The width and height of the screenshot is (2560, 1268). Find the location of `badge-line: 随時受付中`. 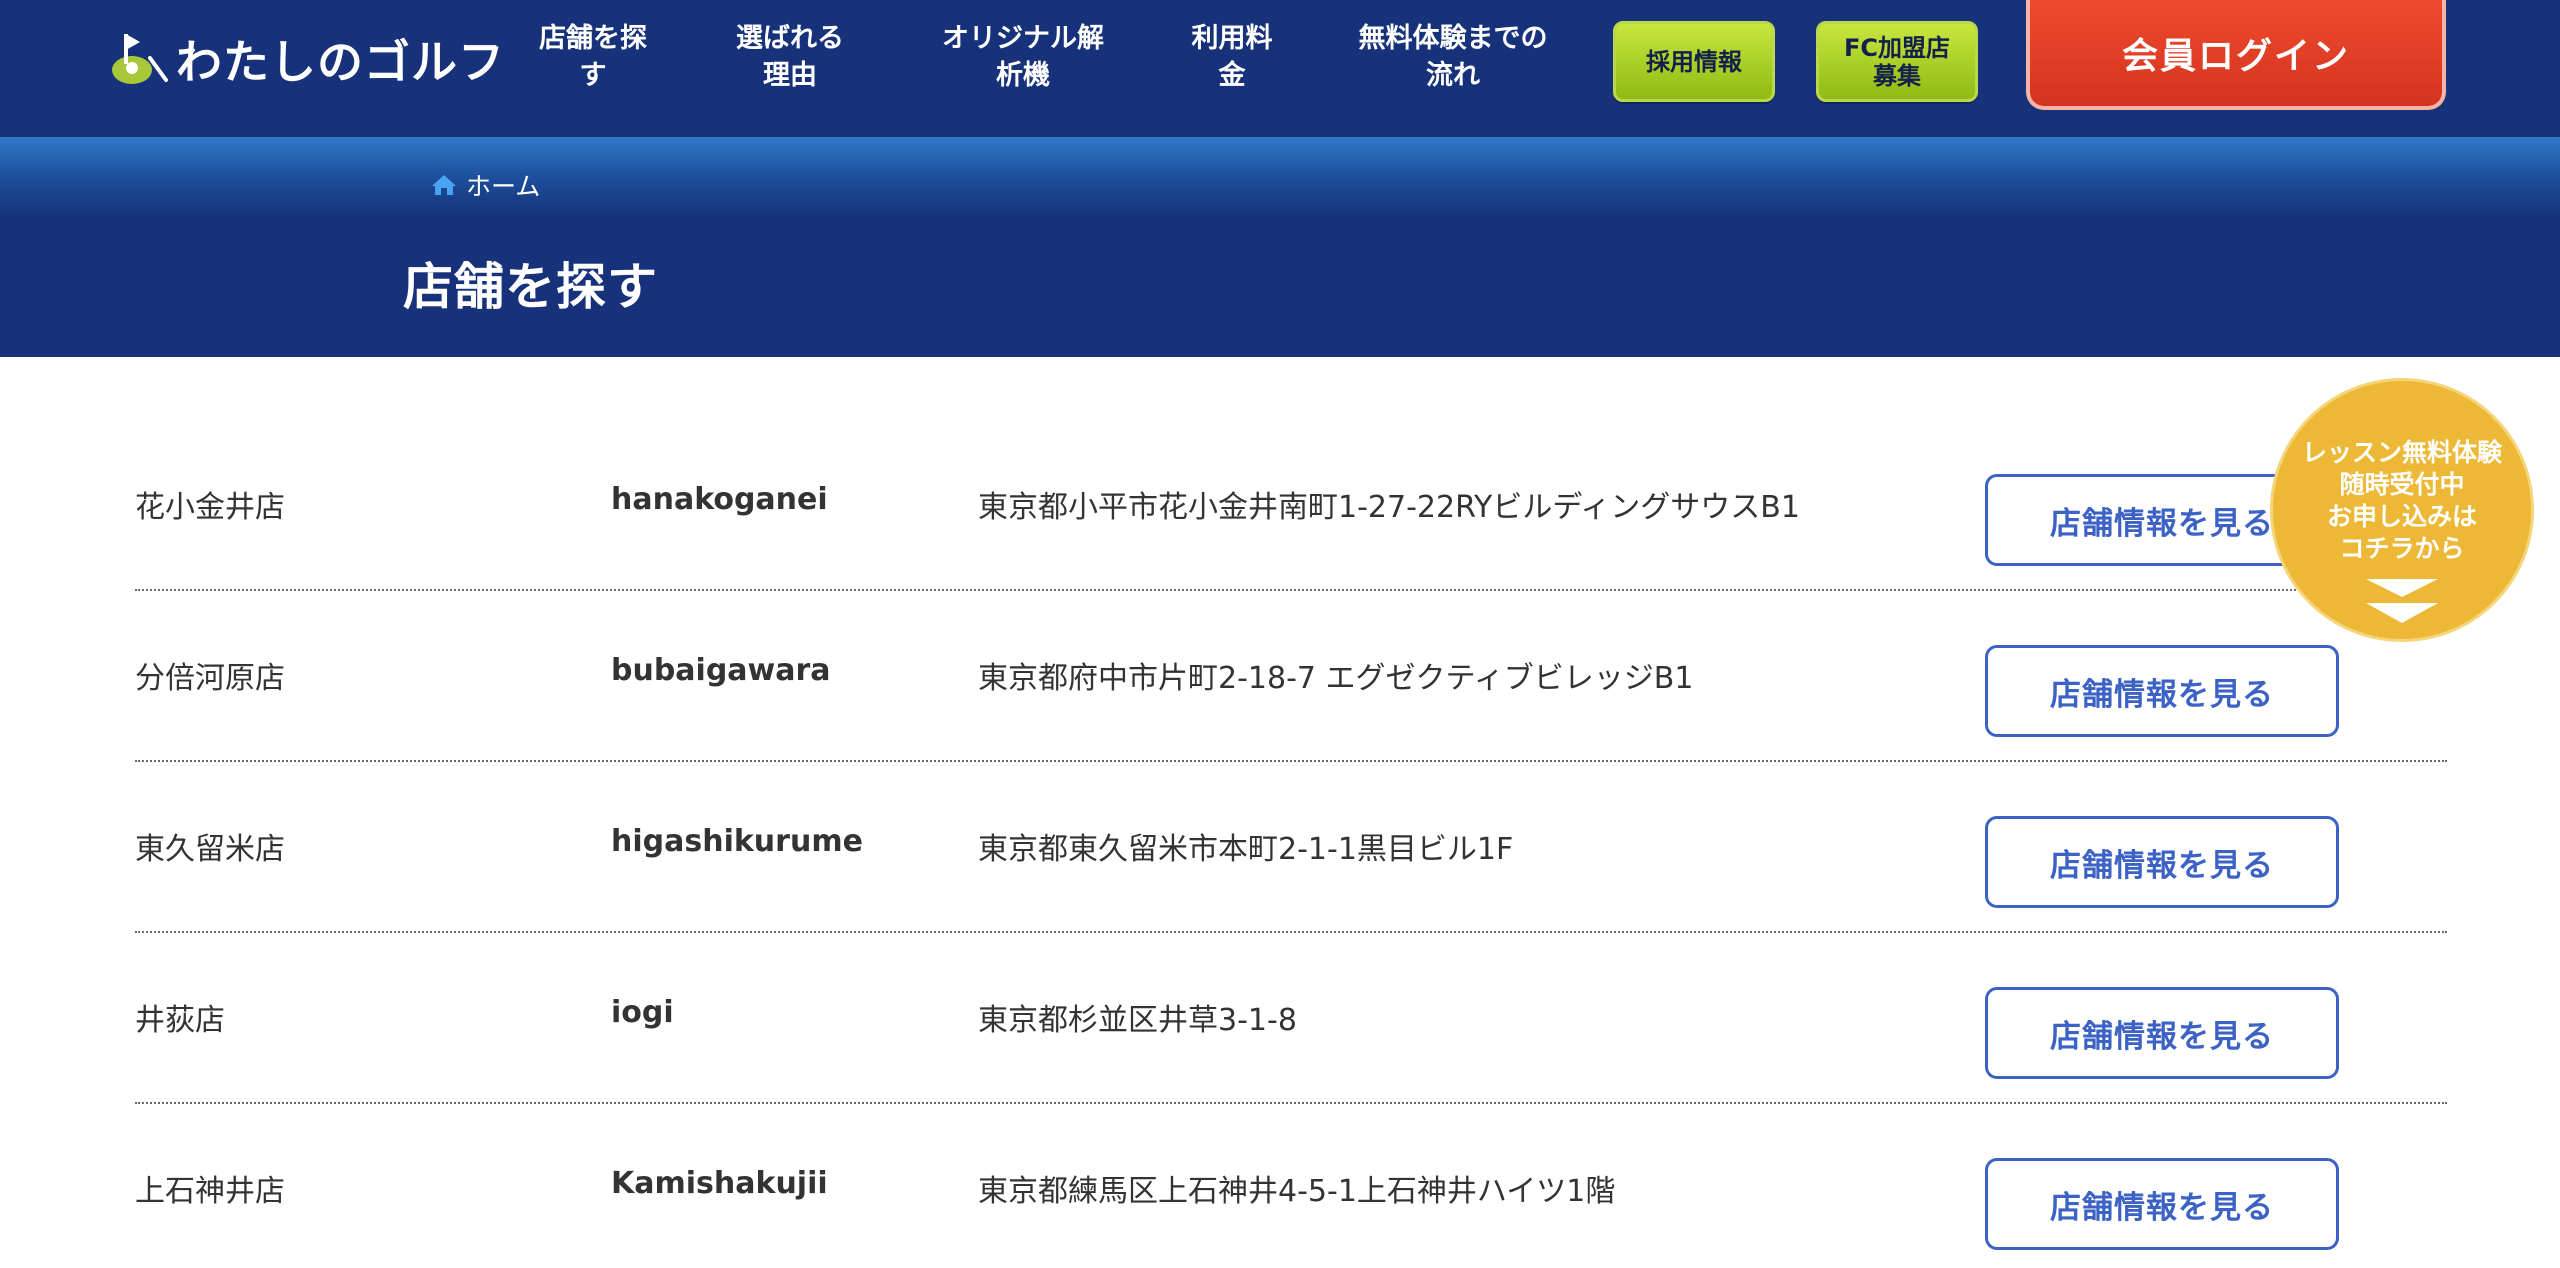

badge-line: 随時受付中 is located at coordinates (2402, 484).